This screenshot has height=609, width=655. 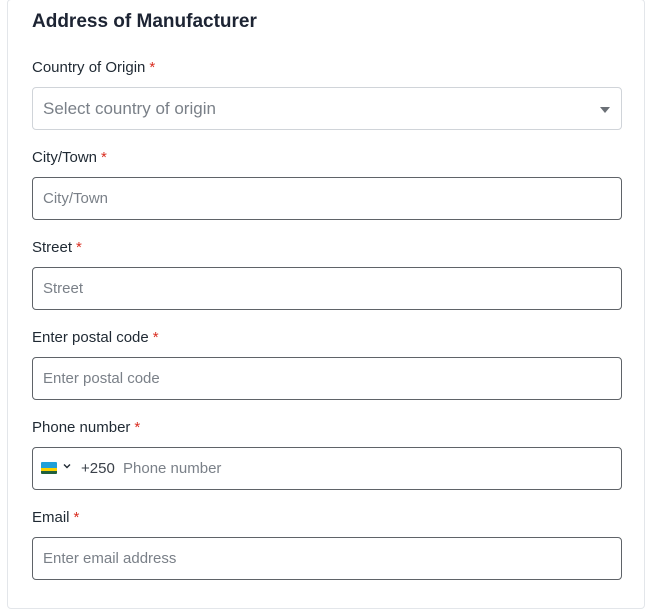 What do you see at coordinates (323, 198) in the screenshot?
I see `city-input` at bounding box center [323, 198].